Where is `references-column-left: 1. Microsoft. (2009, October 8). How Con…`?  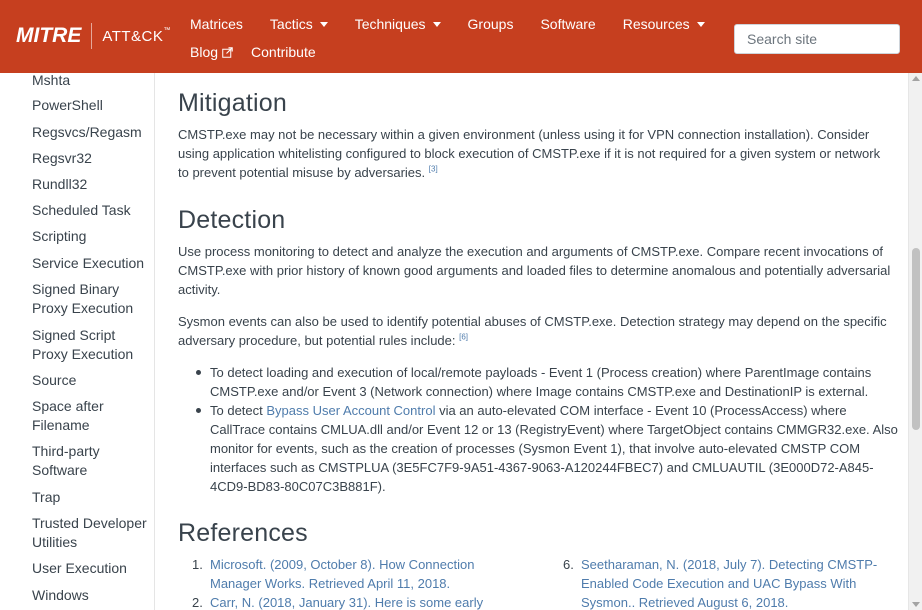 references-column-left: 1. Microsoft. (2009, October 8). How Con… is located at coordinates (342, 582).